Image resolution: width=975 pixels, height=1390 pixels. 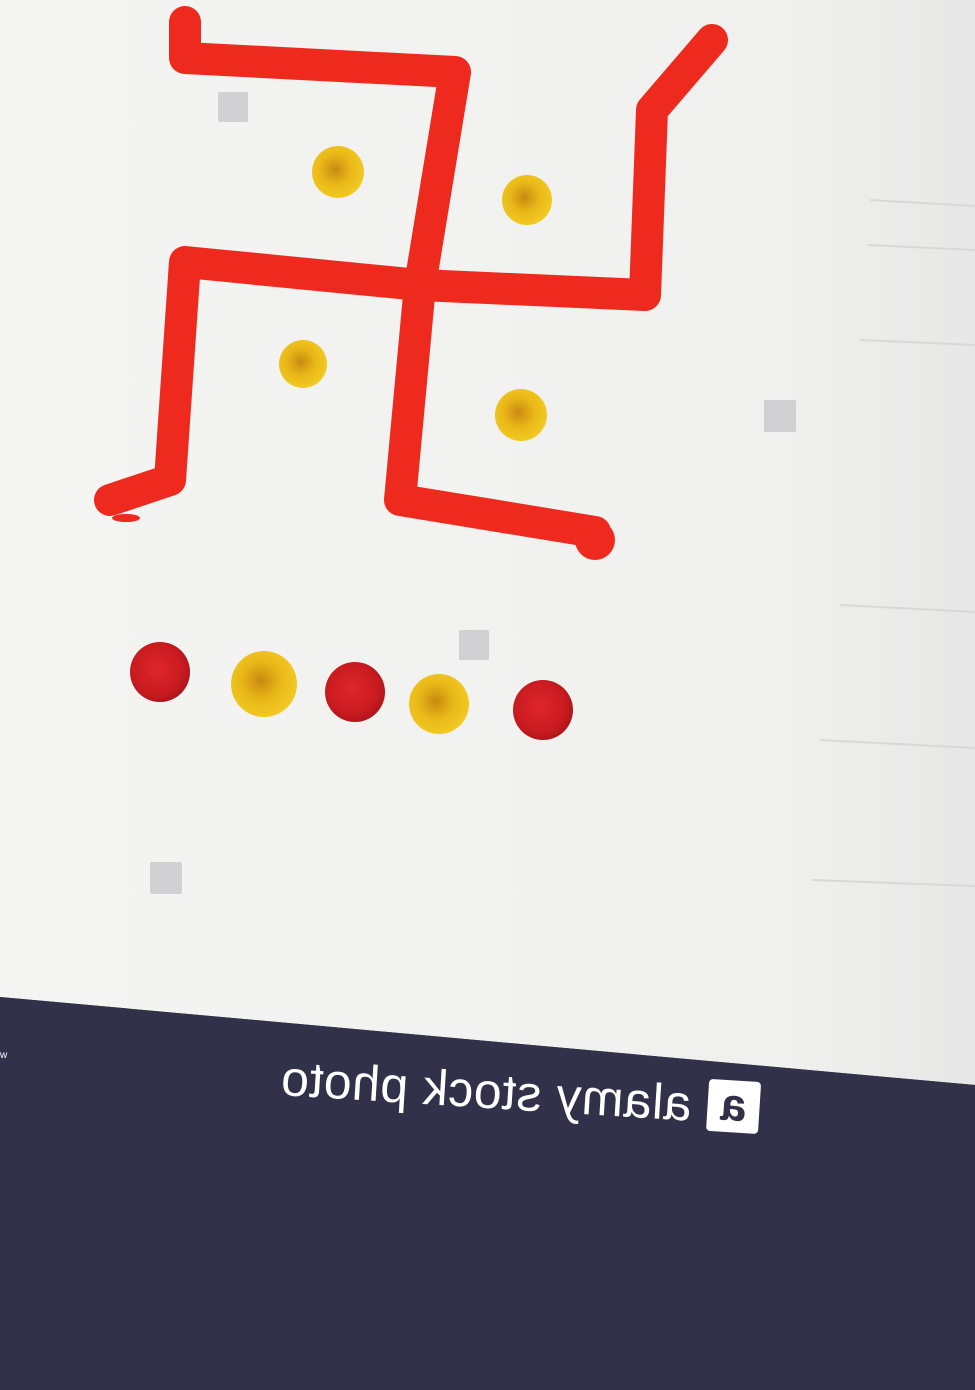 What do you see at coordinates (595, 540) in the screenshot?
I see `arm-end-blob` at bounding box center [595, 540].